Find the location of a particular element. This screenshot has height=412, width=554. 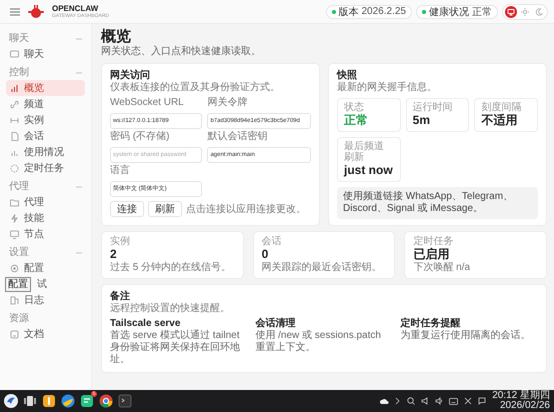

keyboard-icon is located at coordinates (453, 401).